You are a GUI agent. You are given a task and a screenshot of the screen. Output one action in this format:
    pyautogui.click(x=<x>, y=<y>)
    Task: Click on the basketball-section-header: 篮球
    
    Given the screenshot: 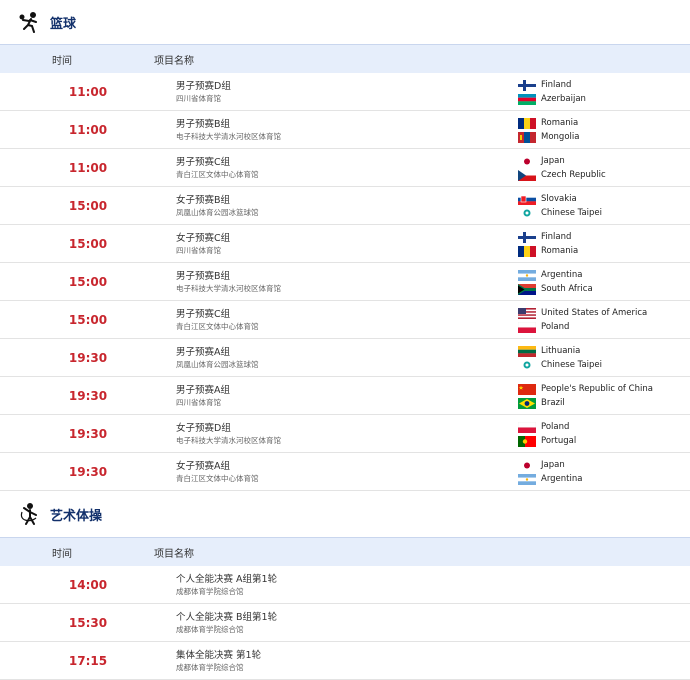 What is the action you would take?
    pyautogui.click(x=345, y=22)
    